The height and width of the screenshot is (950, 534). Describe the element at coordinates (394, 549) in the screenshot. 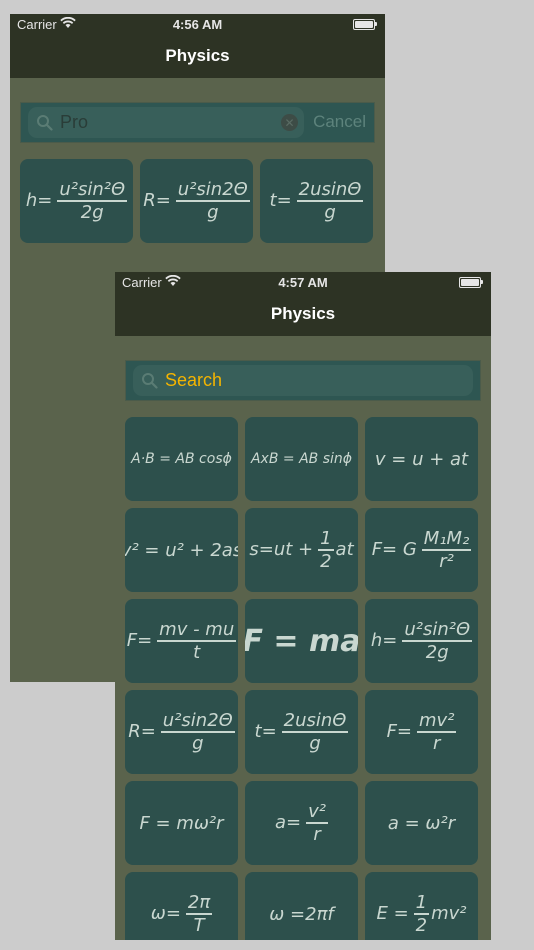

I see `formula-lhs: F= G` at that location.